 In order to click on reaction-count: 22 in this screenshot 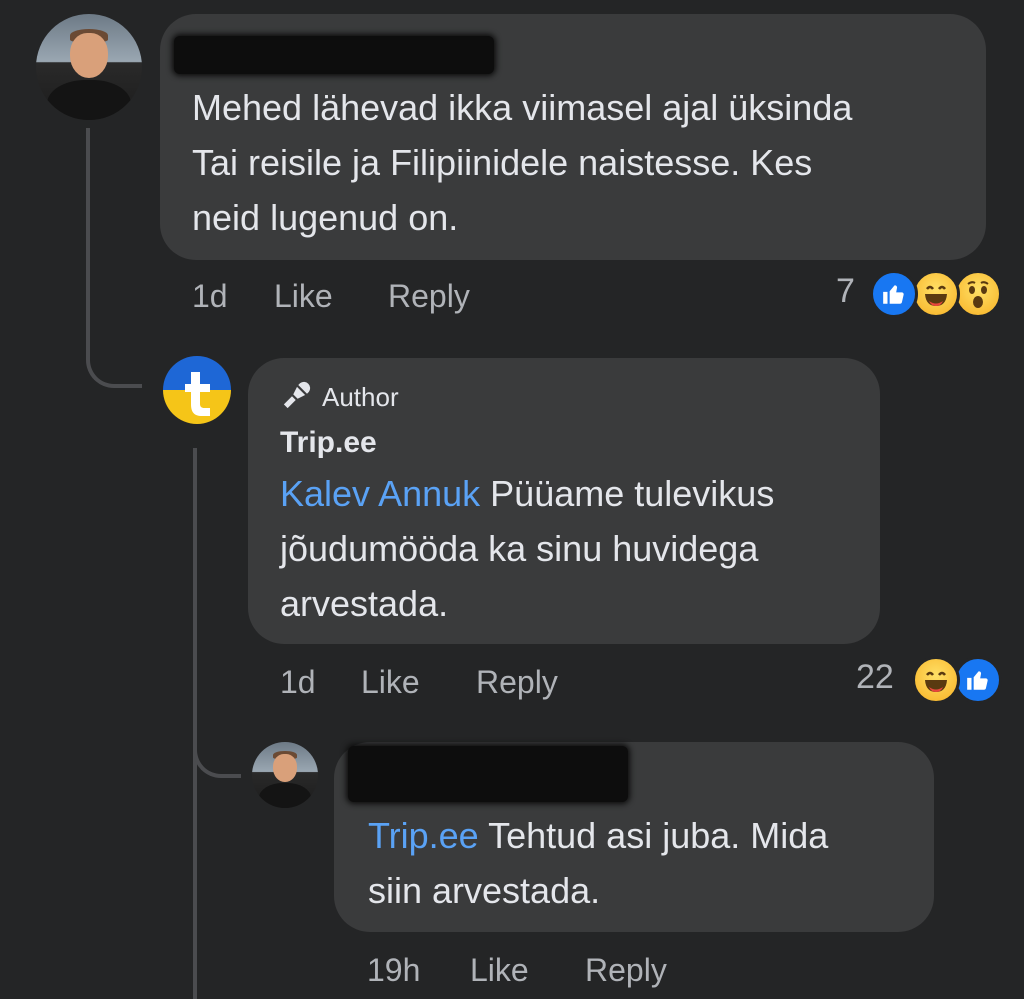, I will do `click(875, 677)`.